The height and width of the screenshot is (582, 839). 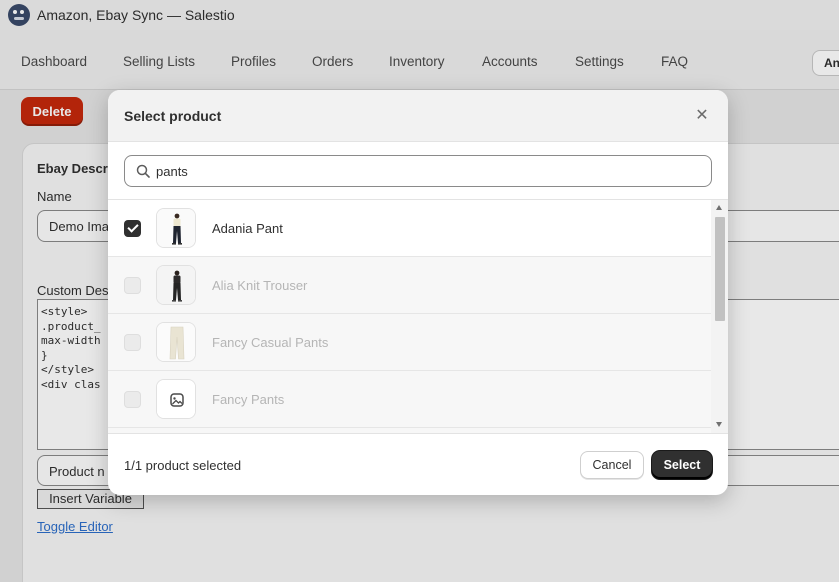 I want to click on select-button: Select, so click(x=682, y=465).